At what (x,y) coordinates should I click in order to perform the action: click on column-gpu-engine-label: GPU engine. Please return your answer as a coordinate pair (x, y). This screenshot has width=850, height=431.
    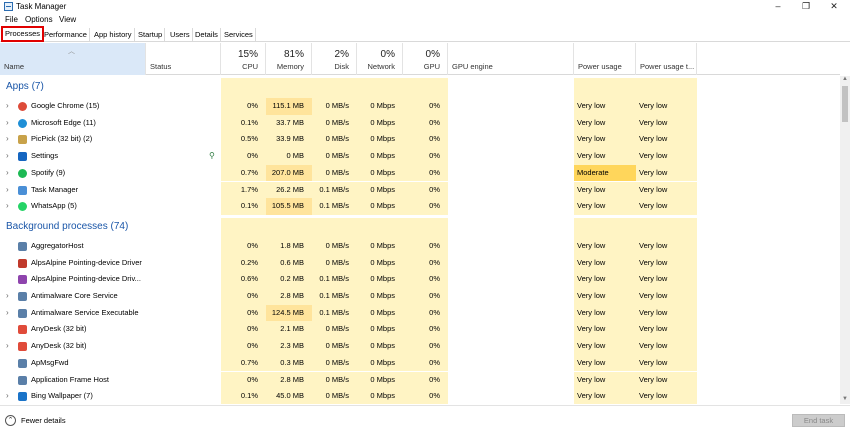
    Looking at the image, I should click on (472, 66).